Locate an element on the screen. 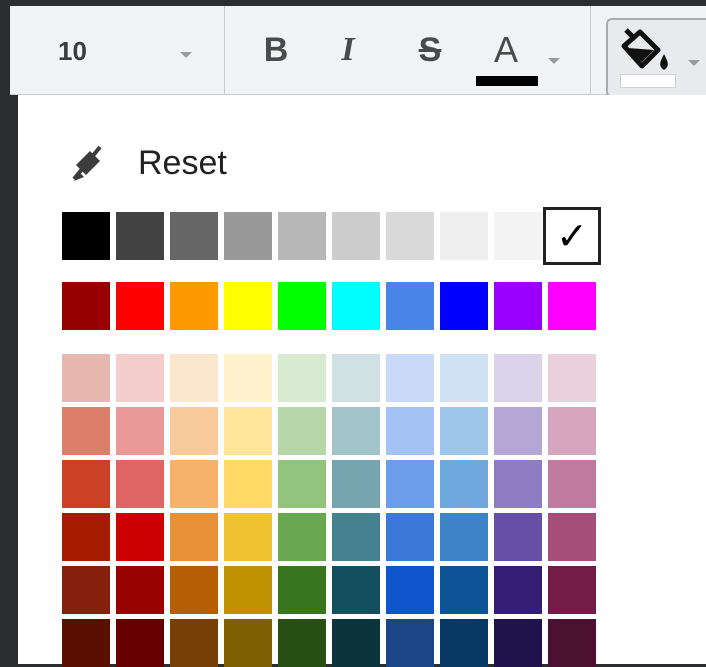  color-swatch: ✓ is located at coordinates (572, 236).